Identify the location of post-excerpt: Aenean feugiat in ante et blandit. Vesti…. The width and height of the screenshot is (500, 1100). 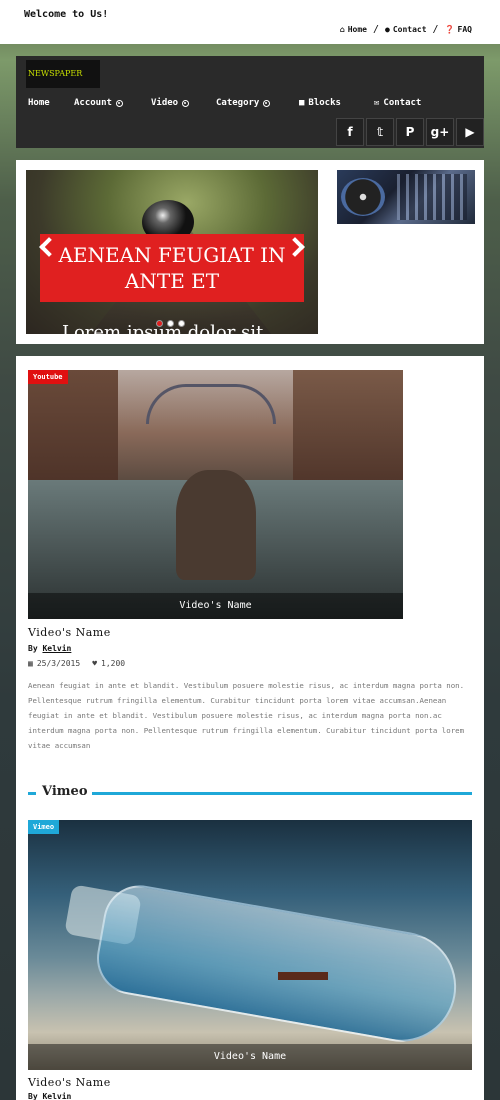
(246, 715).